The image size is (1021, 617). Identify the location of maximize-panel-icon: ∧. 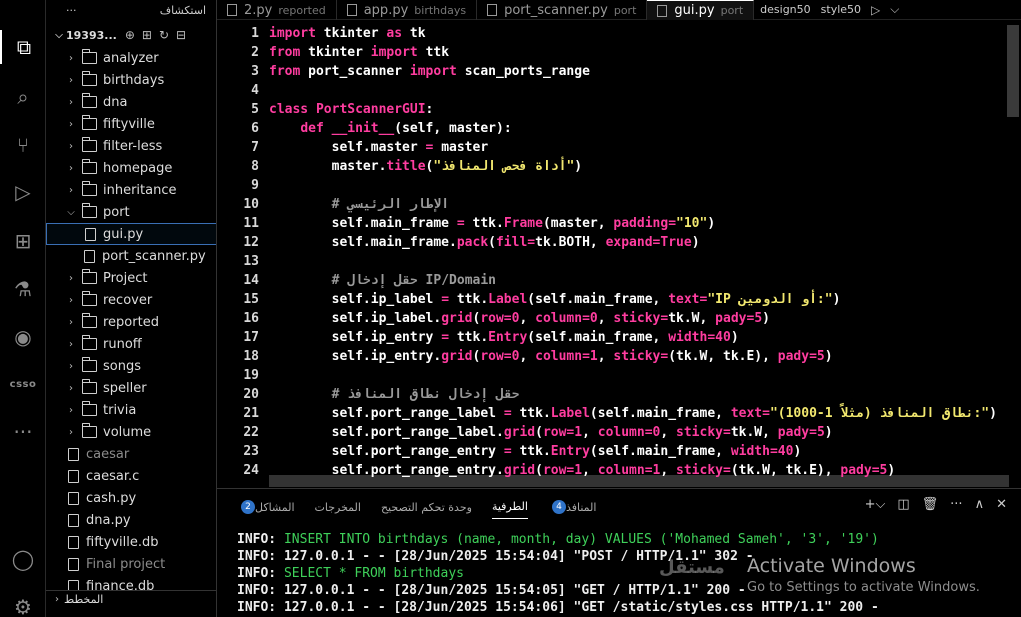
(980, 504).